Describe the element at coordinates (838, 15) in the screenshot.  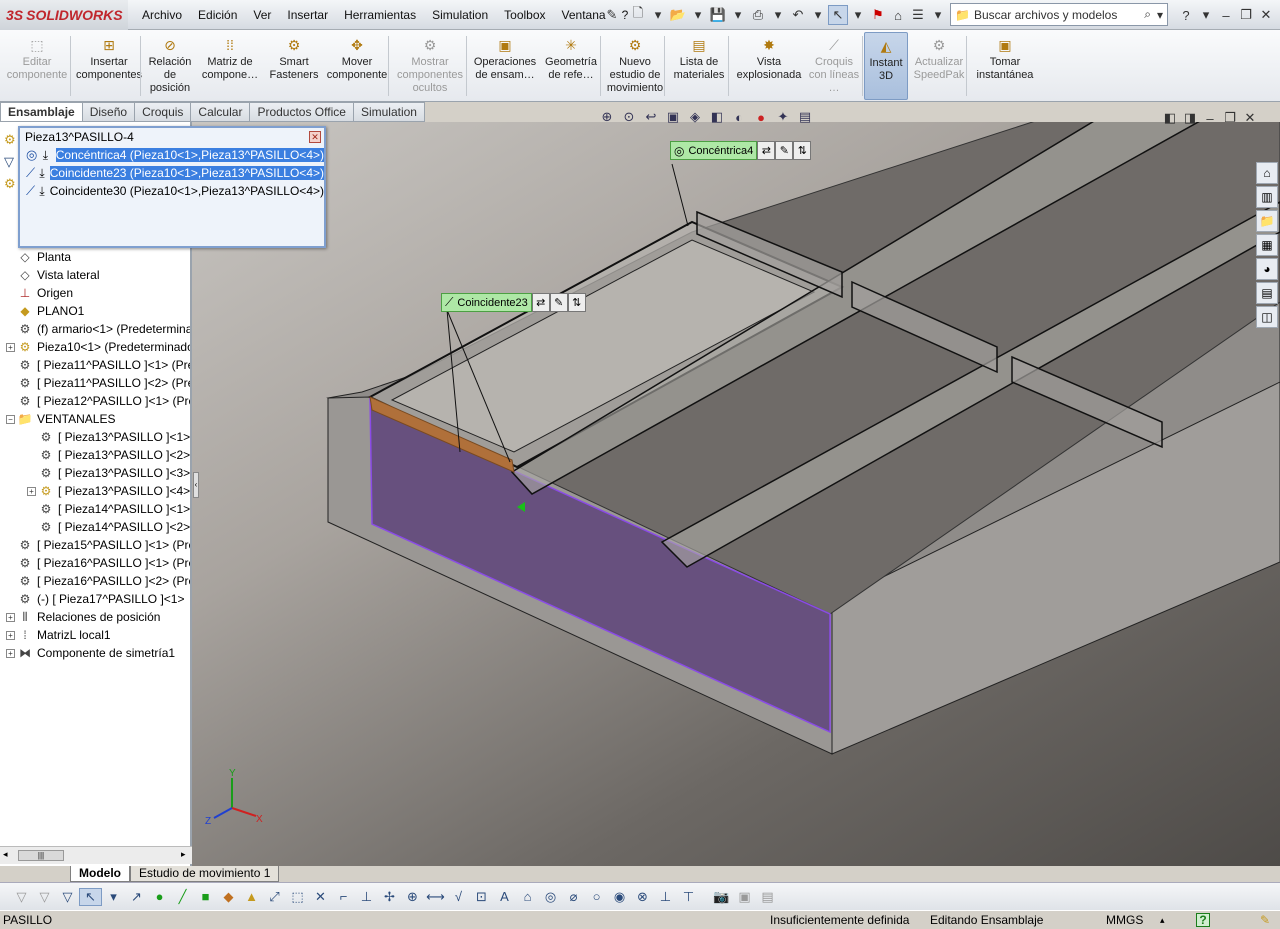
I see `select-cursor-icon: ↖` at that location.